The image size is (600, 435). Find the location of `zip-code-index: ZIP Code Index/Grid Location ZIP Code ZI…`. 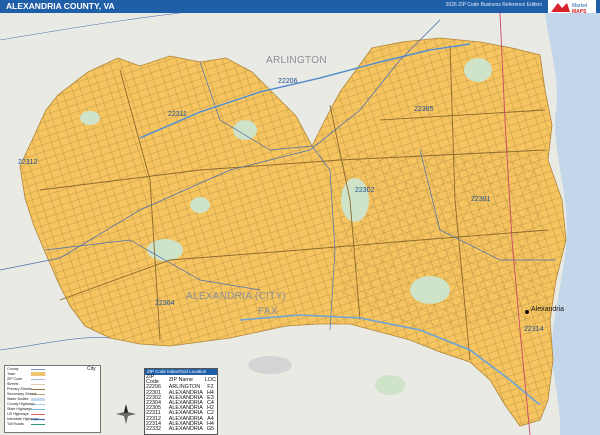

zip-code-index: ZIP Code Index/Grid Location ZIP Code ZI… is located at coordinates (181, 401).